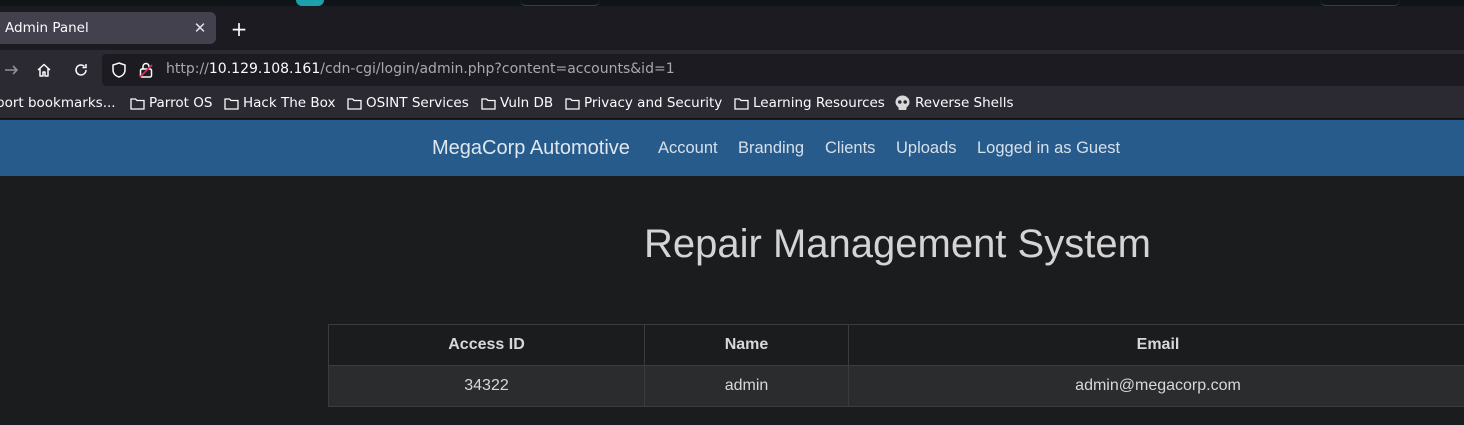 Image resolution: width=1464 pixels, height=425 pixels. I want to click on column-header-access-id: Access ID, so click(486, 345).